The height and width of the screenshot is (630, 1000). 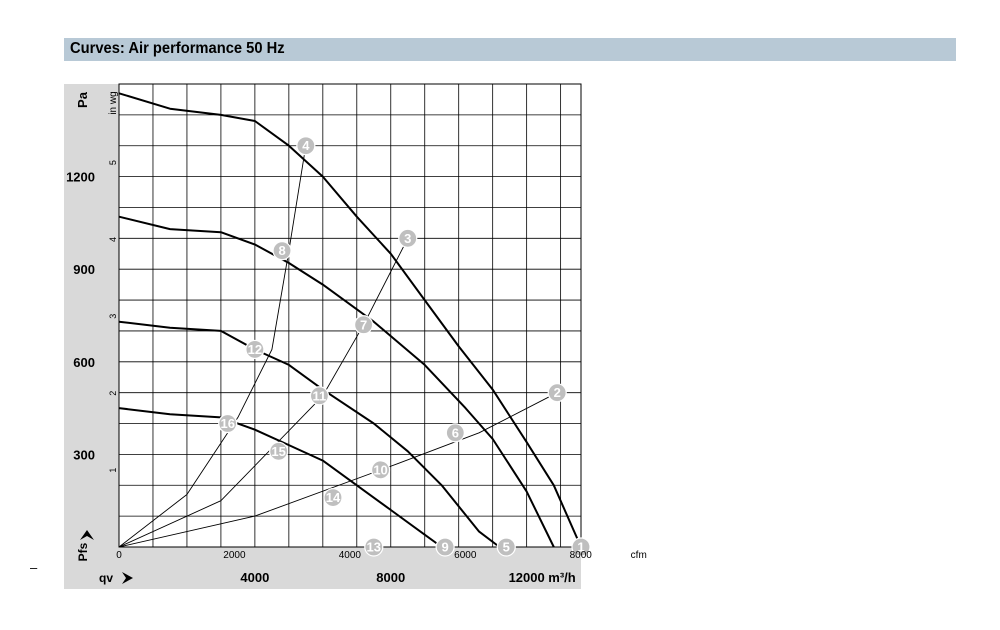 What do you see at coordinates (445, 547) in the screenshot?
I see `operating-point-label: 9` at bounding box center [445, 547].